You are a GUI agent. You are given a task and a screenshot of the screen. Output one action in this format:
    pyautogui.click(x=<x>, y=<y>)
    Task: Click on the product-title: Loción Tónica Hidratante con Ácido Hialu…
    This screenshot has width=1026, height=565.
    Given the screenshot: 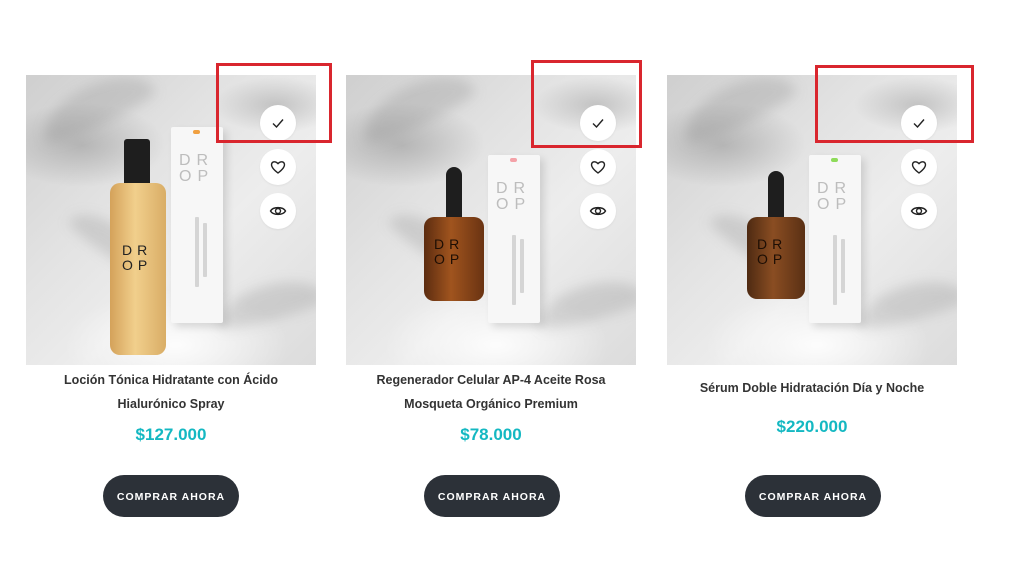 What is the action you would take?
    pyautogui.click(x=171, y=392)
    